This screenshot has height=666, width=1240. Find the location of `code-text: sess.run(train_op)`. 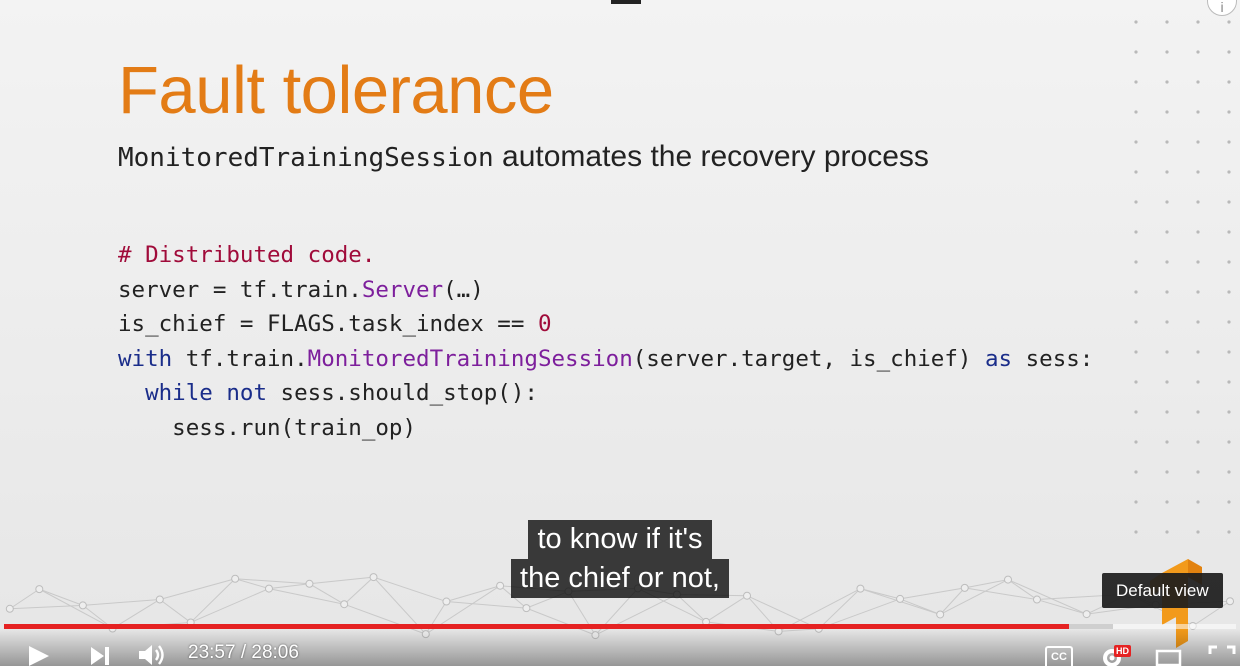

code-text: sess.run(train_op) is located at coordinates (267, 427).